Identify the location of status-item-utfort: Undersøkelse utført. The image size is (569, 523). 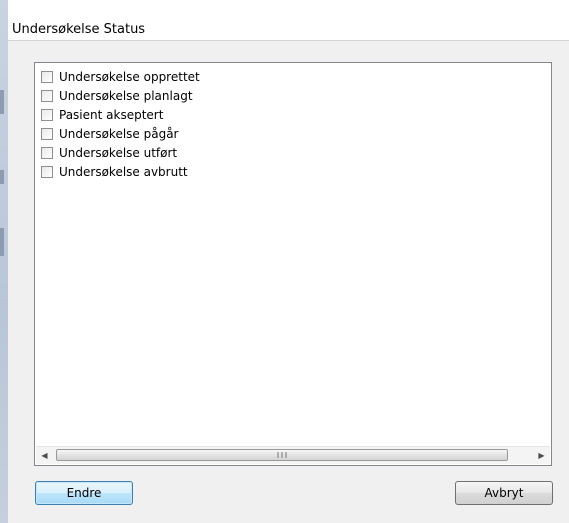
(120, 152).